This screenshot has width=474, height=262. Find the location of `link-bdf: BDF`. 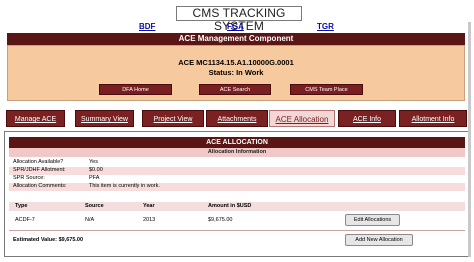

link-bdf: BDF is located at coordinates (147, 26).